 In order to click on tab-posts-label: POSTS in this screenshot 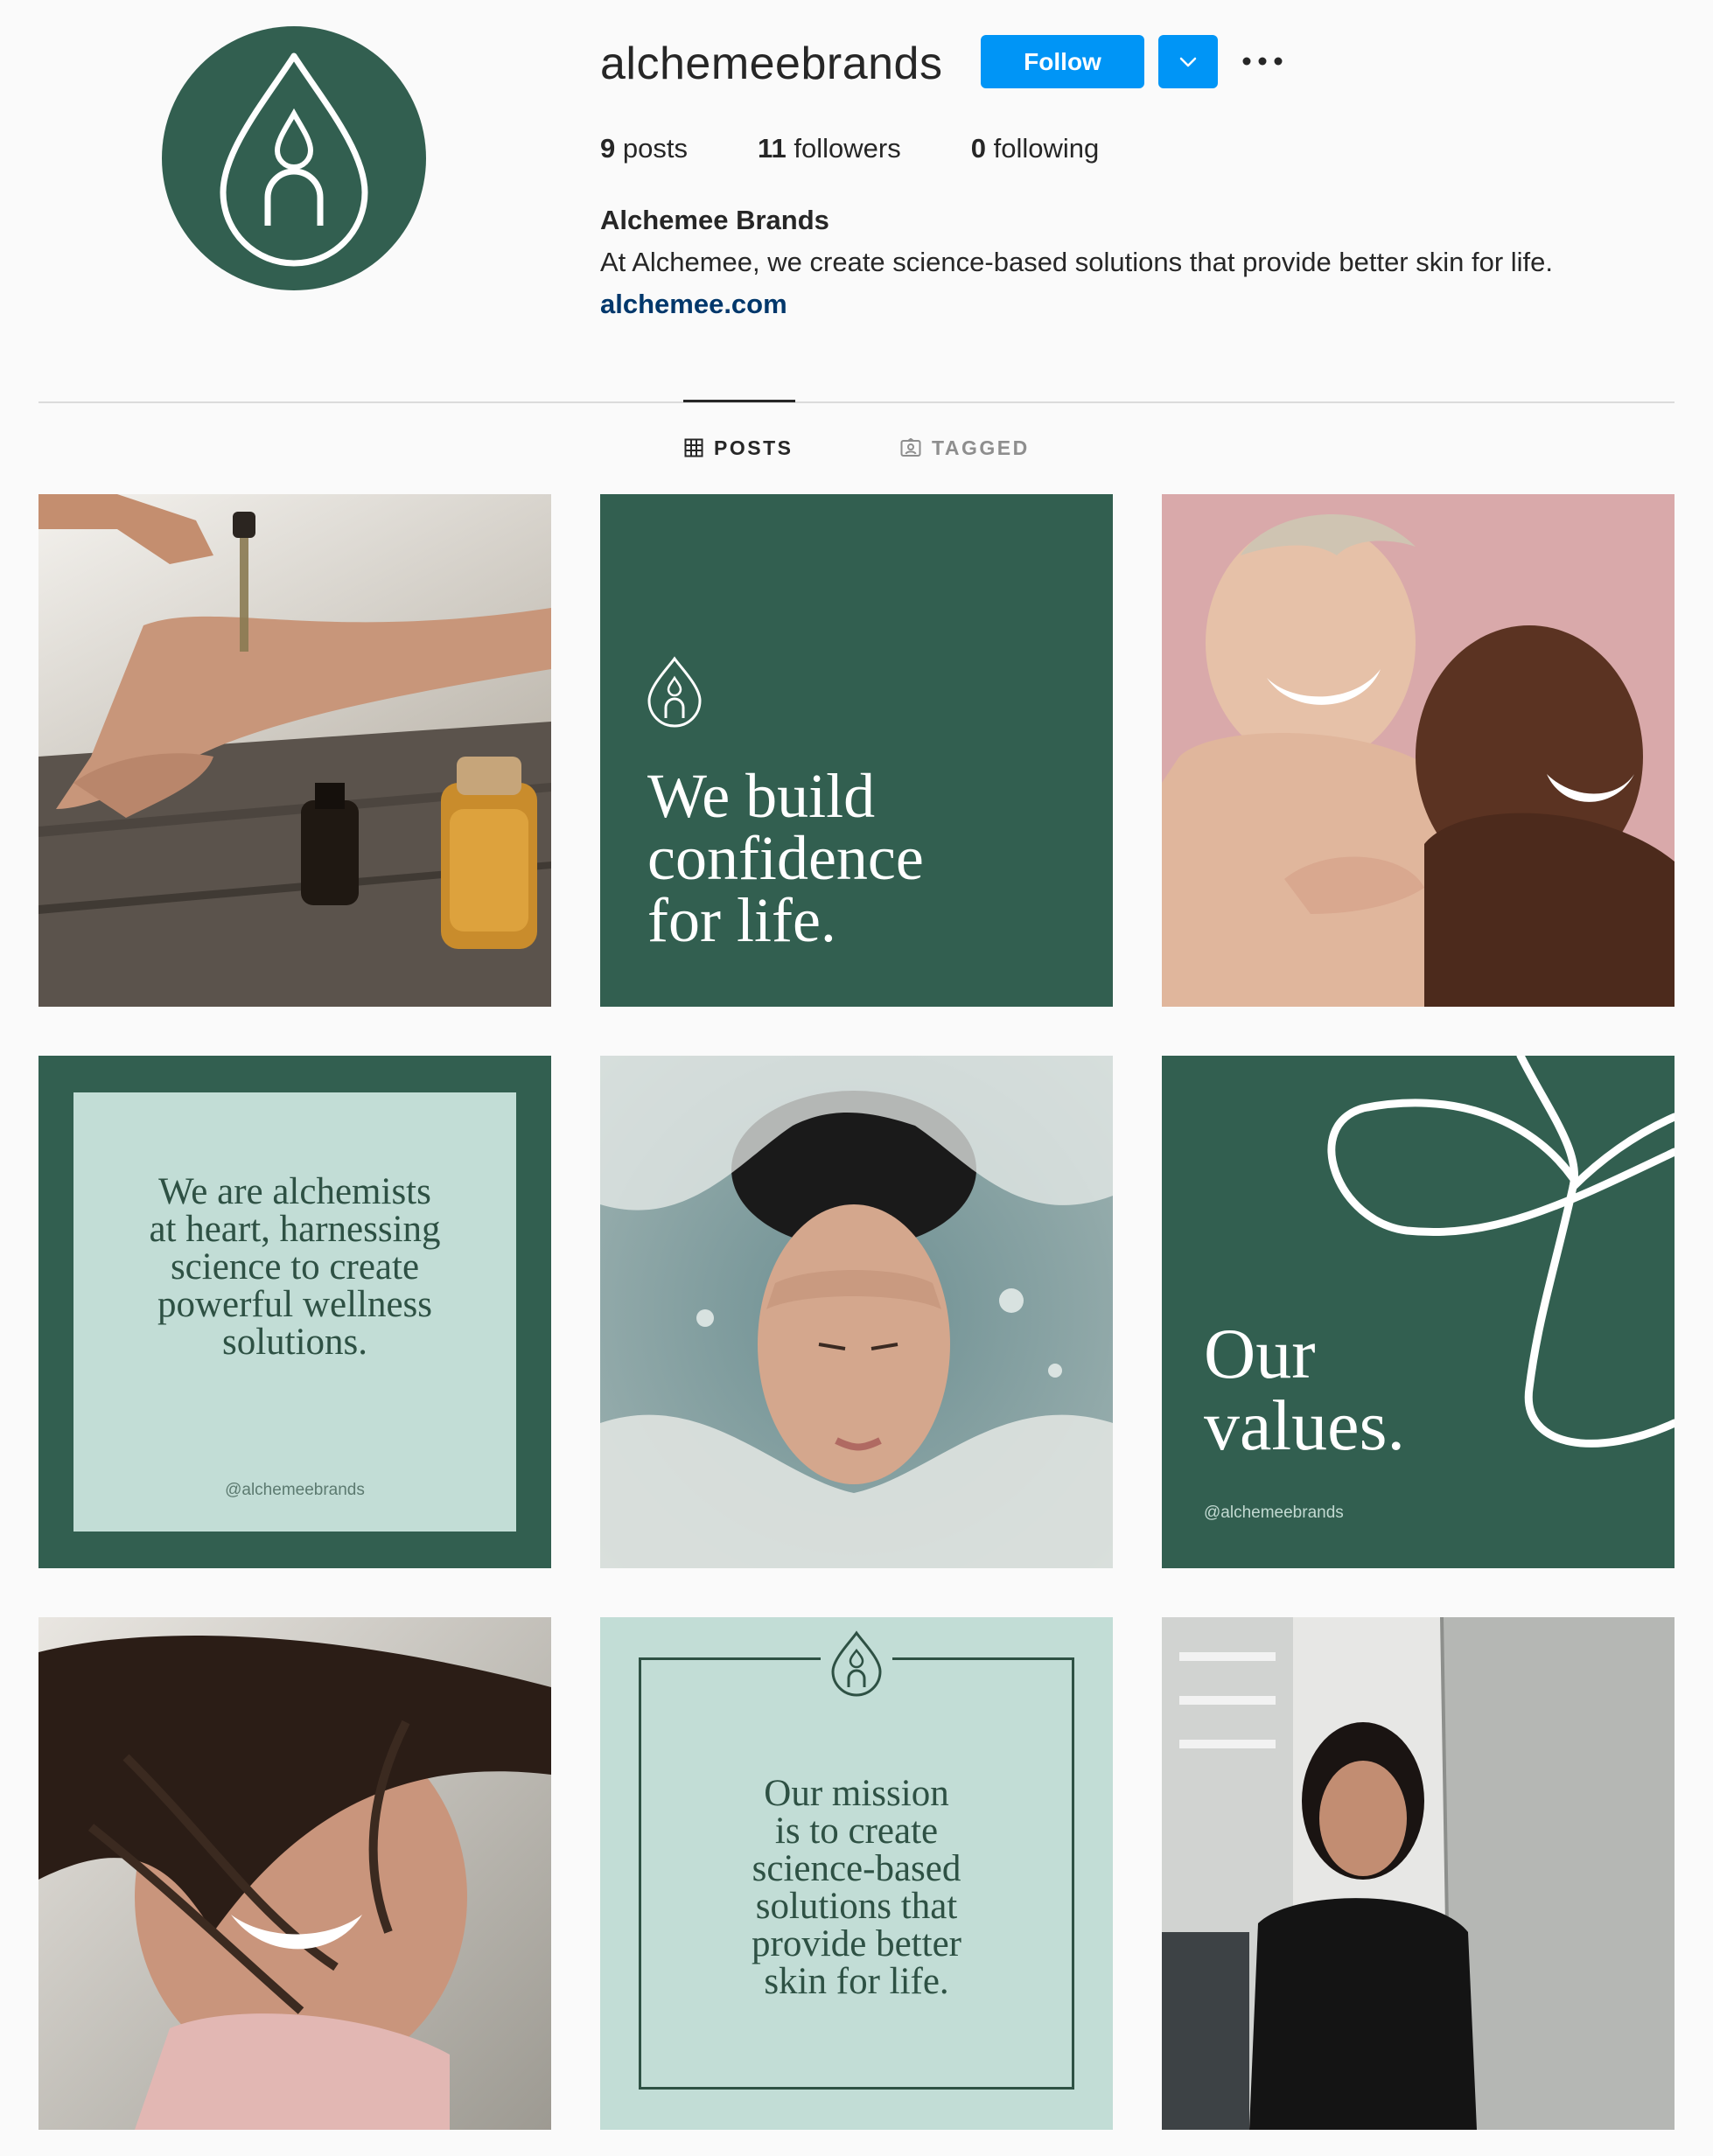, I will do `click(754, 447)`.